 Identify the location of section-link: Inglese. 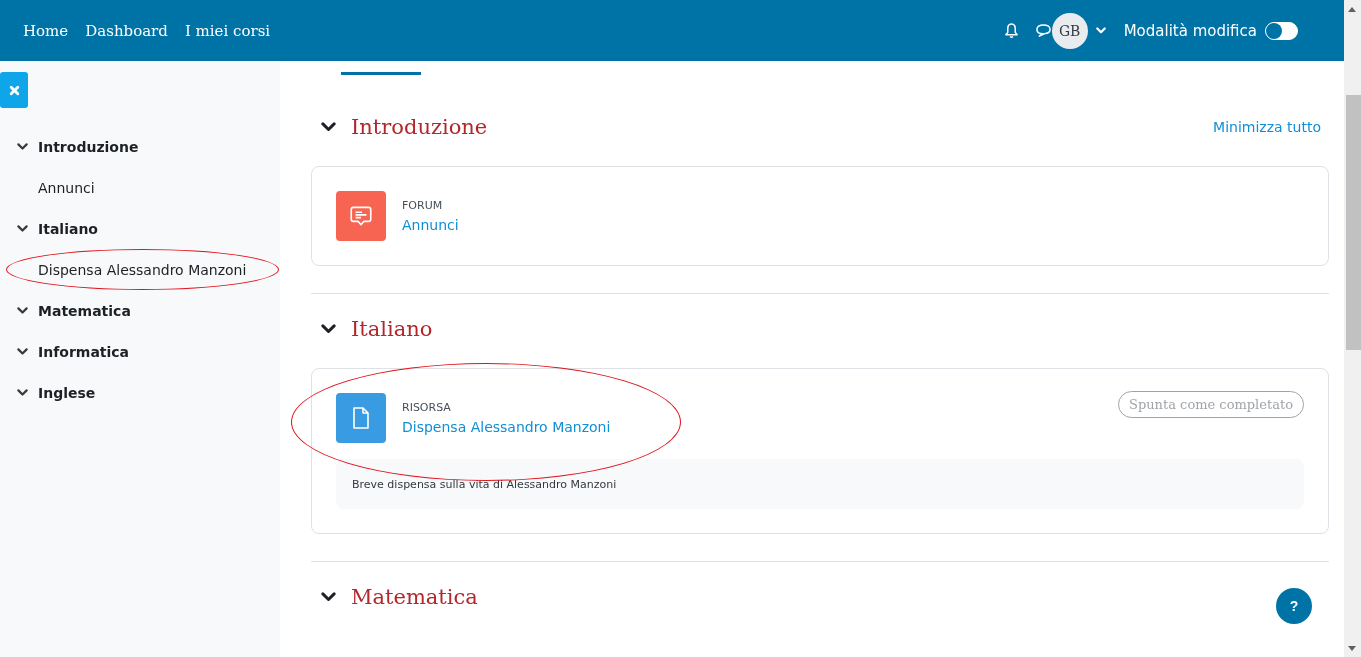
(67, 392).